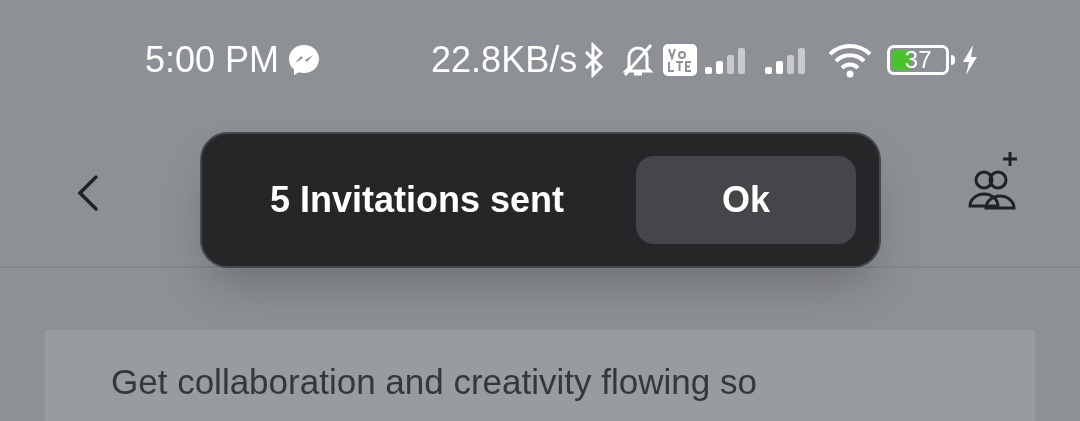  I want to click on messenger-icon, so click(304, 60).